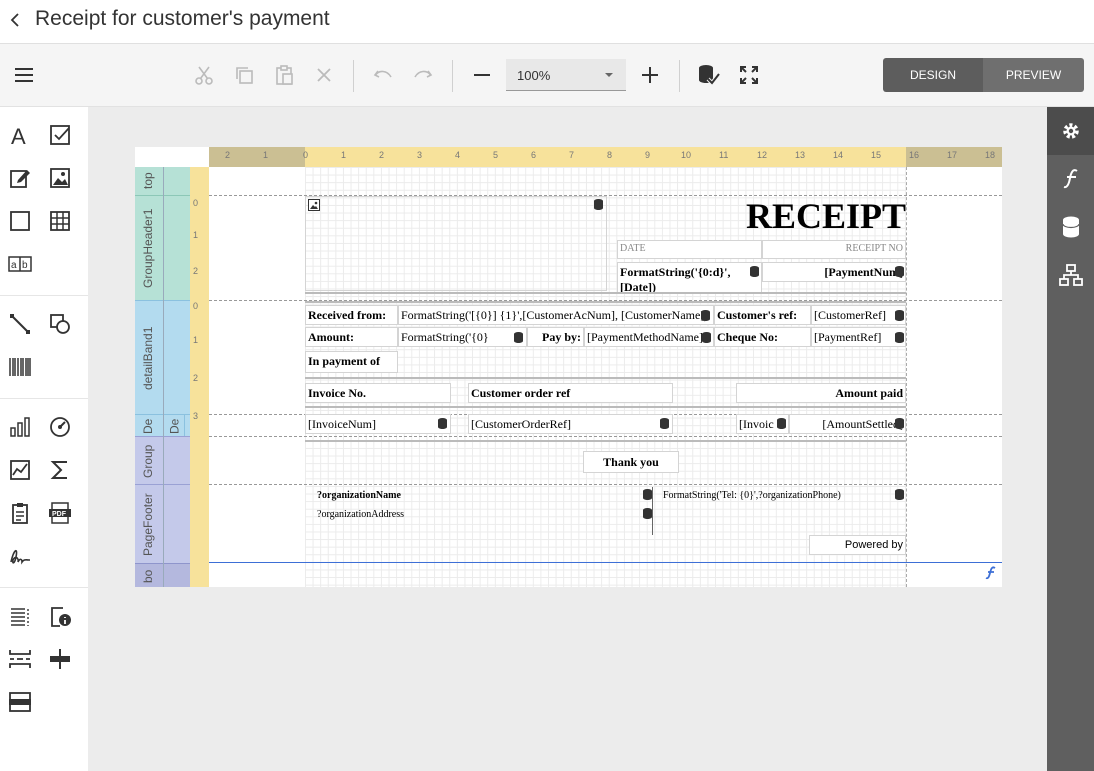  What do you see at coordinates (858, 337) in the screenshot?
I see `cheque-no-field: [PaymentRef]` at bounding box center [858, 337].